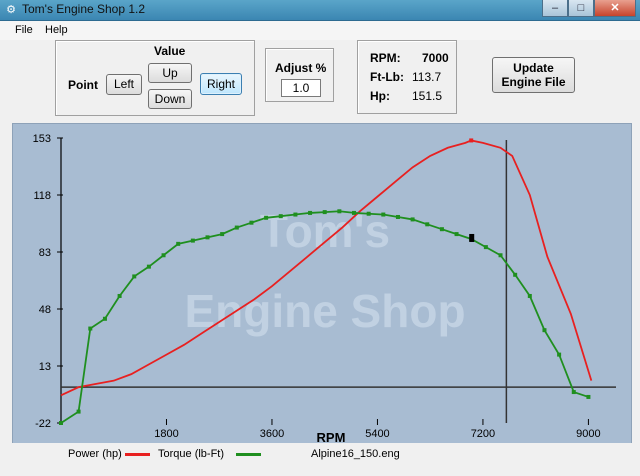  What do you see at coordinates (427, 77) in the screenshot?
I see `ftlb-value: 113.7` at bounding box center [427, 77].